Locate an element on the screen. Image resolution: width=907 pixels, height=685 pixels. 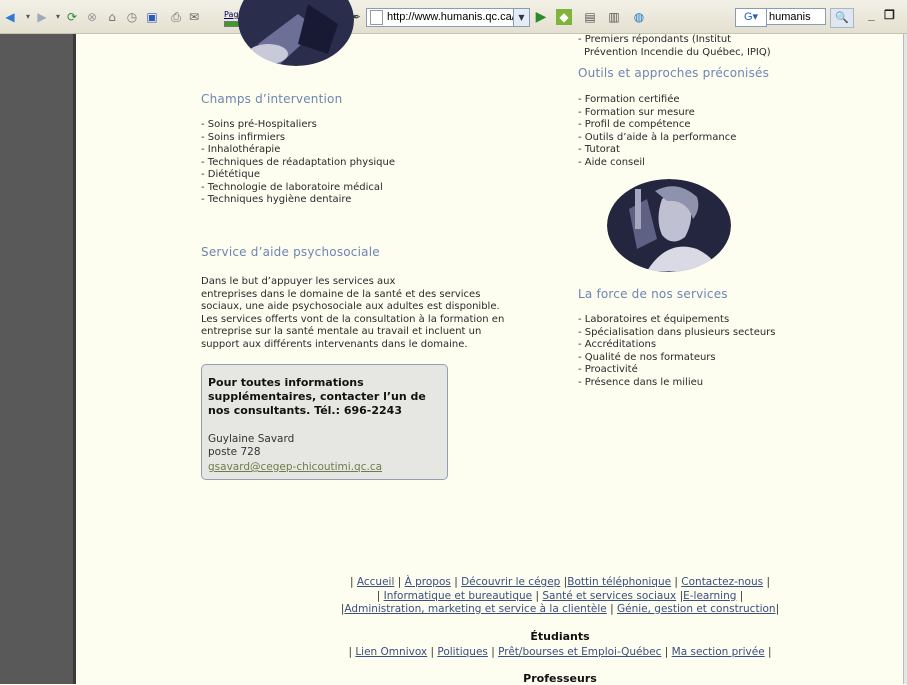
contact-details: Guylaine Savard poste 728 is located at coordinates (251, 445).